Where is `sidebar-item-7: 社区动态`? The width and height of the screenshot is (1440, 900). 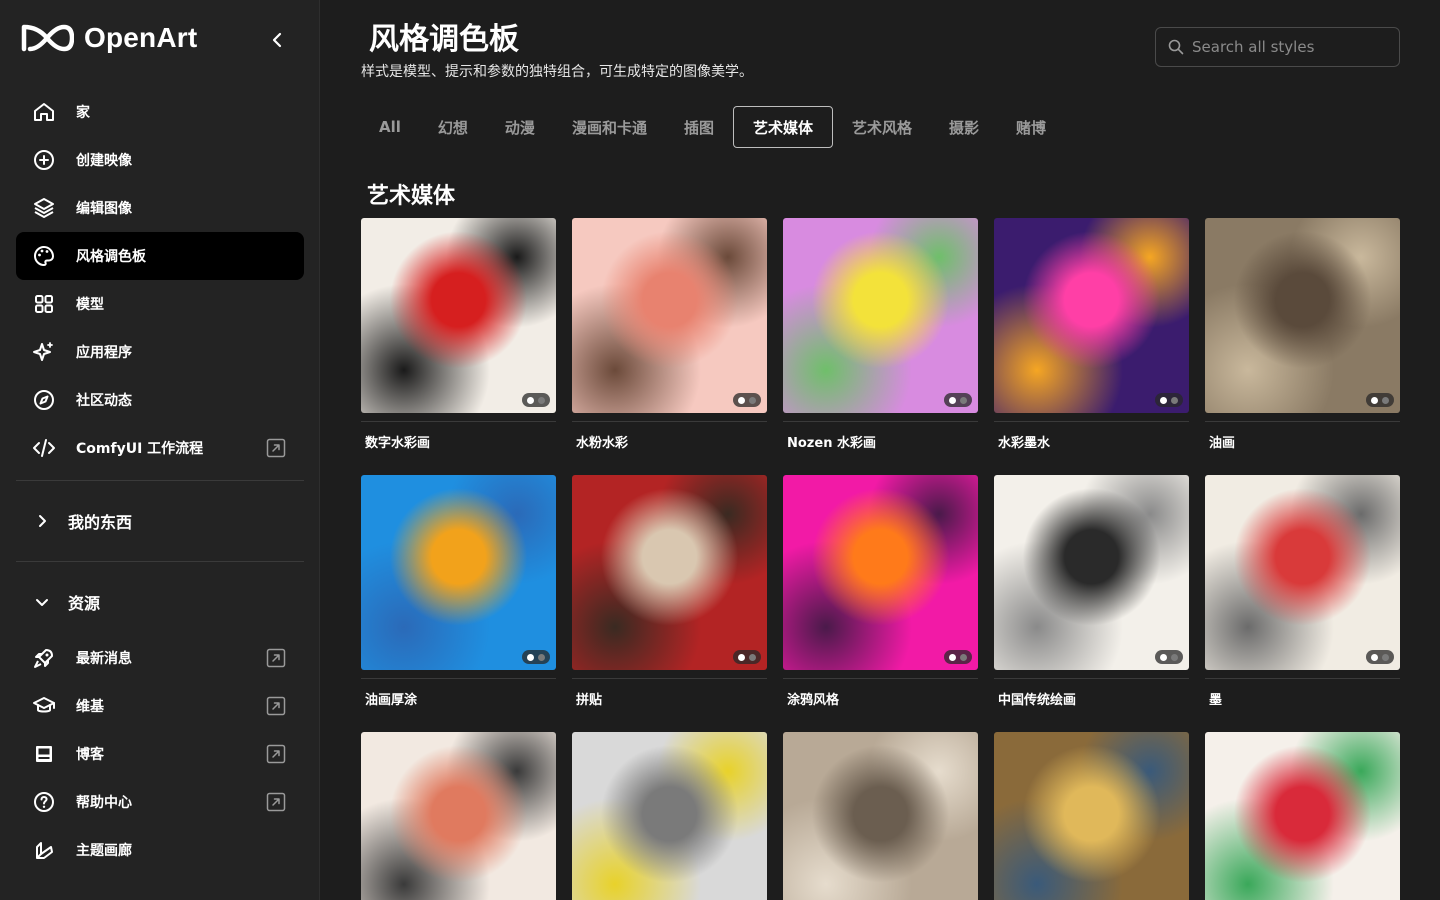 sidebar-item-7: 社区动态 is located at coordinates (160, 400).